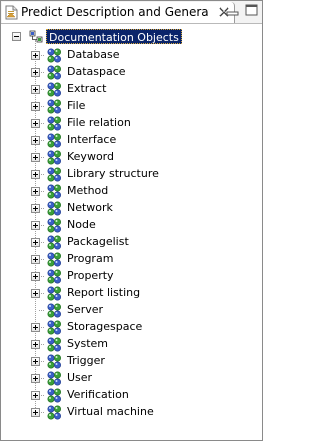 This screenshot has width=320, height=441. Describe the element at coordinates (131, 395) in the screenshot. I see `tree-item-verification: Verification` at that location.